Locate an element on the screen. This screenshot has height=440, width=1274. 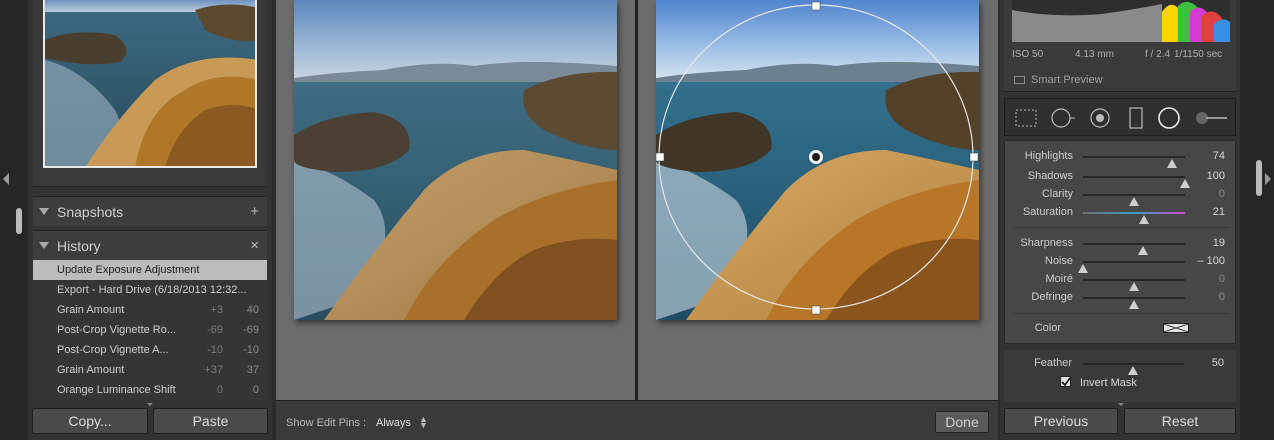
history-item: Update Exposure Adjustment is located at coordinates (150, 270).